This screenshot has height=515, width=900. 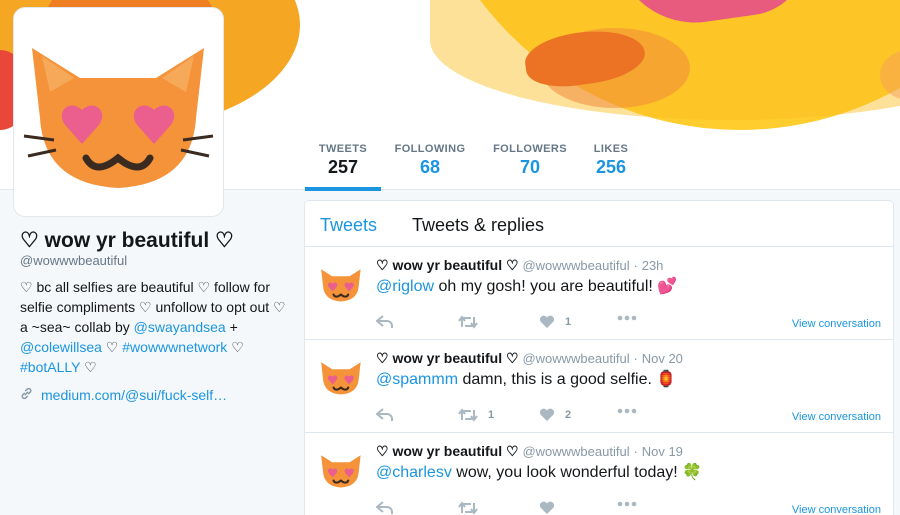 What do you see at coordinates (348, 225) in the screenshot?
I see `tab-tweets: Tweets` at bounding box center [348, 225].